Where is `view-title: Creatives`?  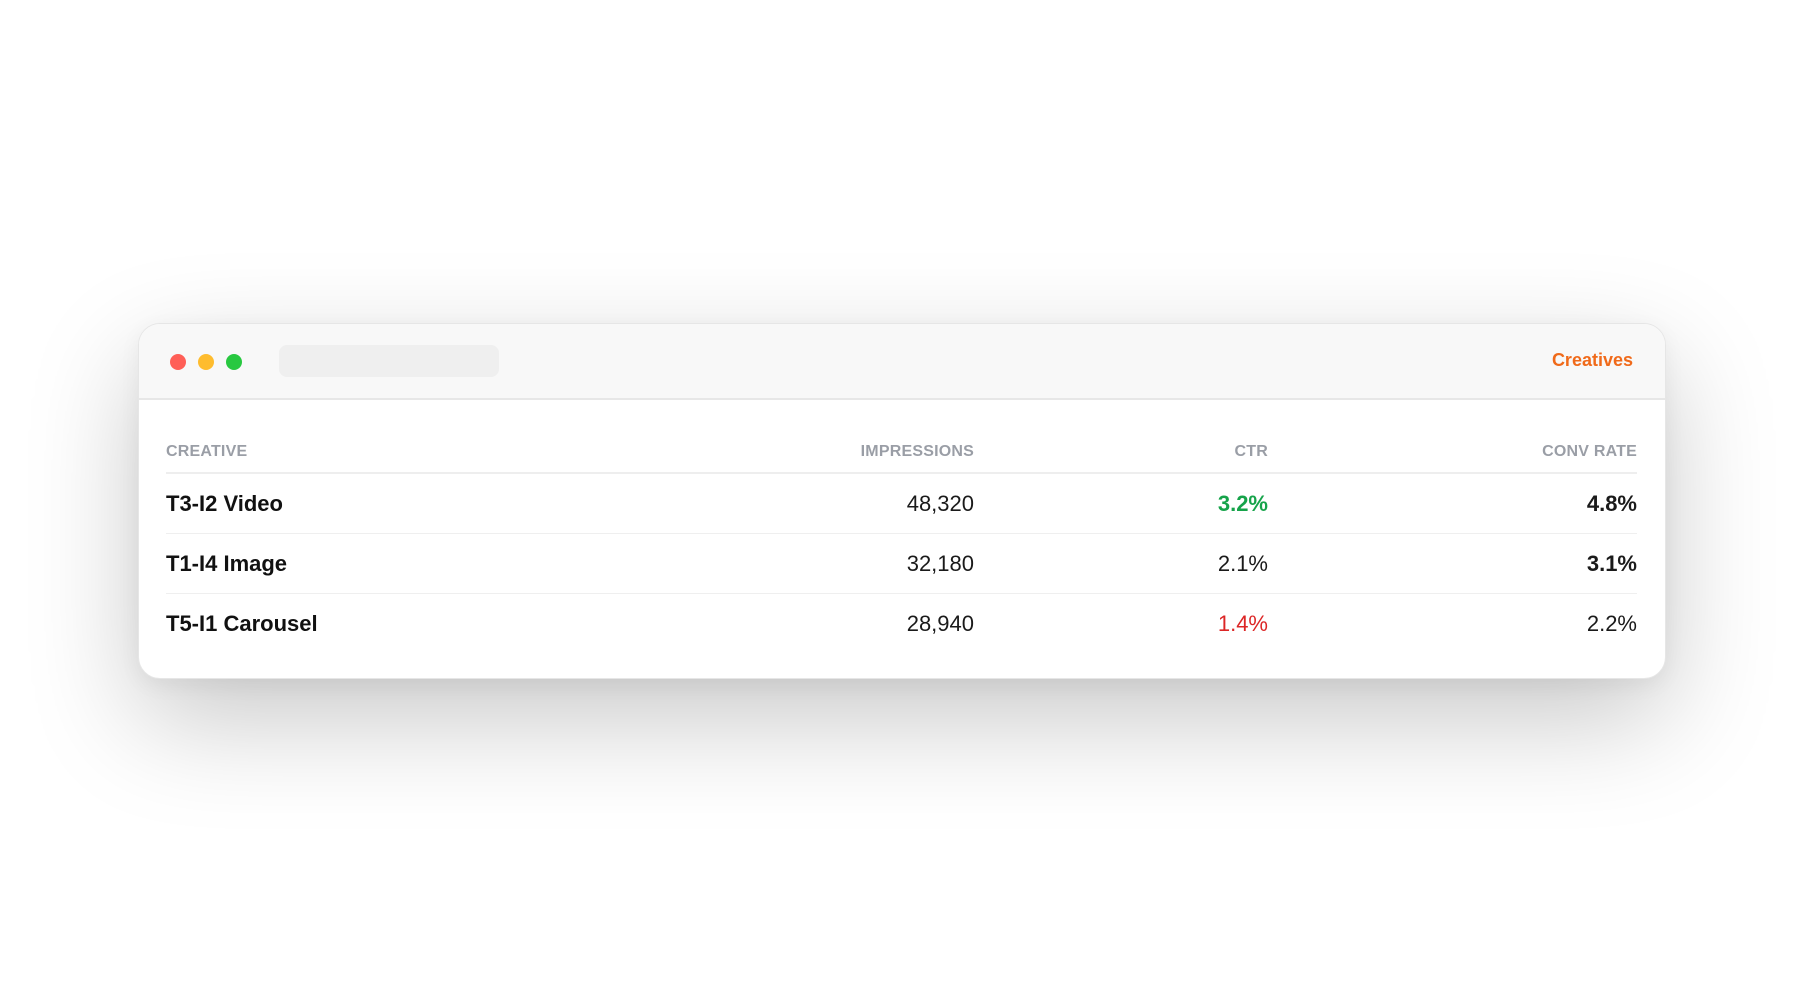
view-title: Creatives is located at coordinates (1592, 360).